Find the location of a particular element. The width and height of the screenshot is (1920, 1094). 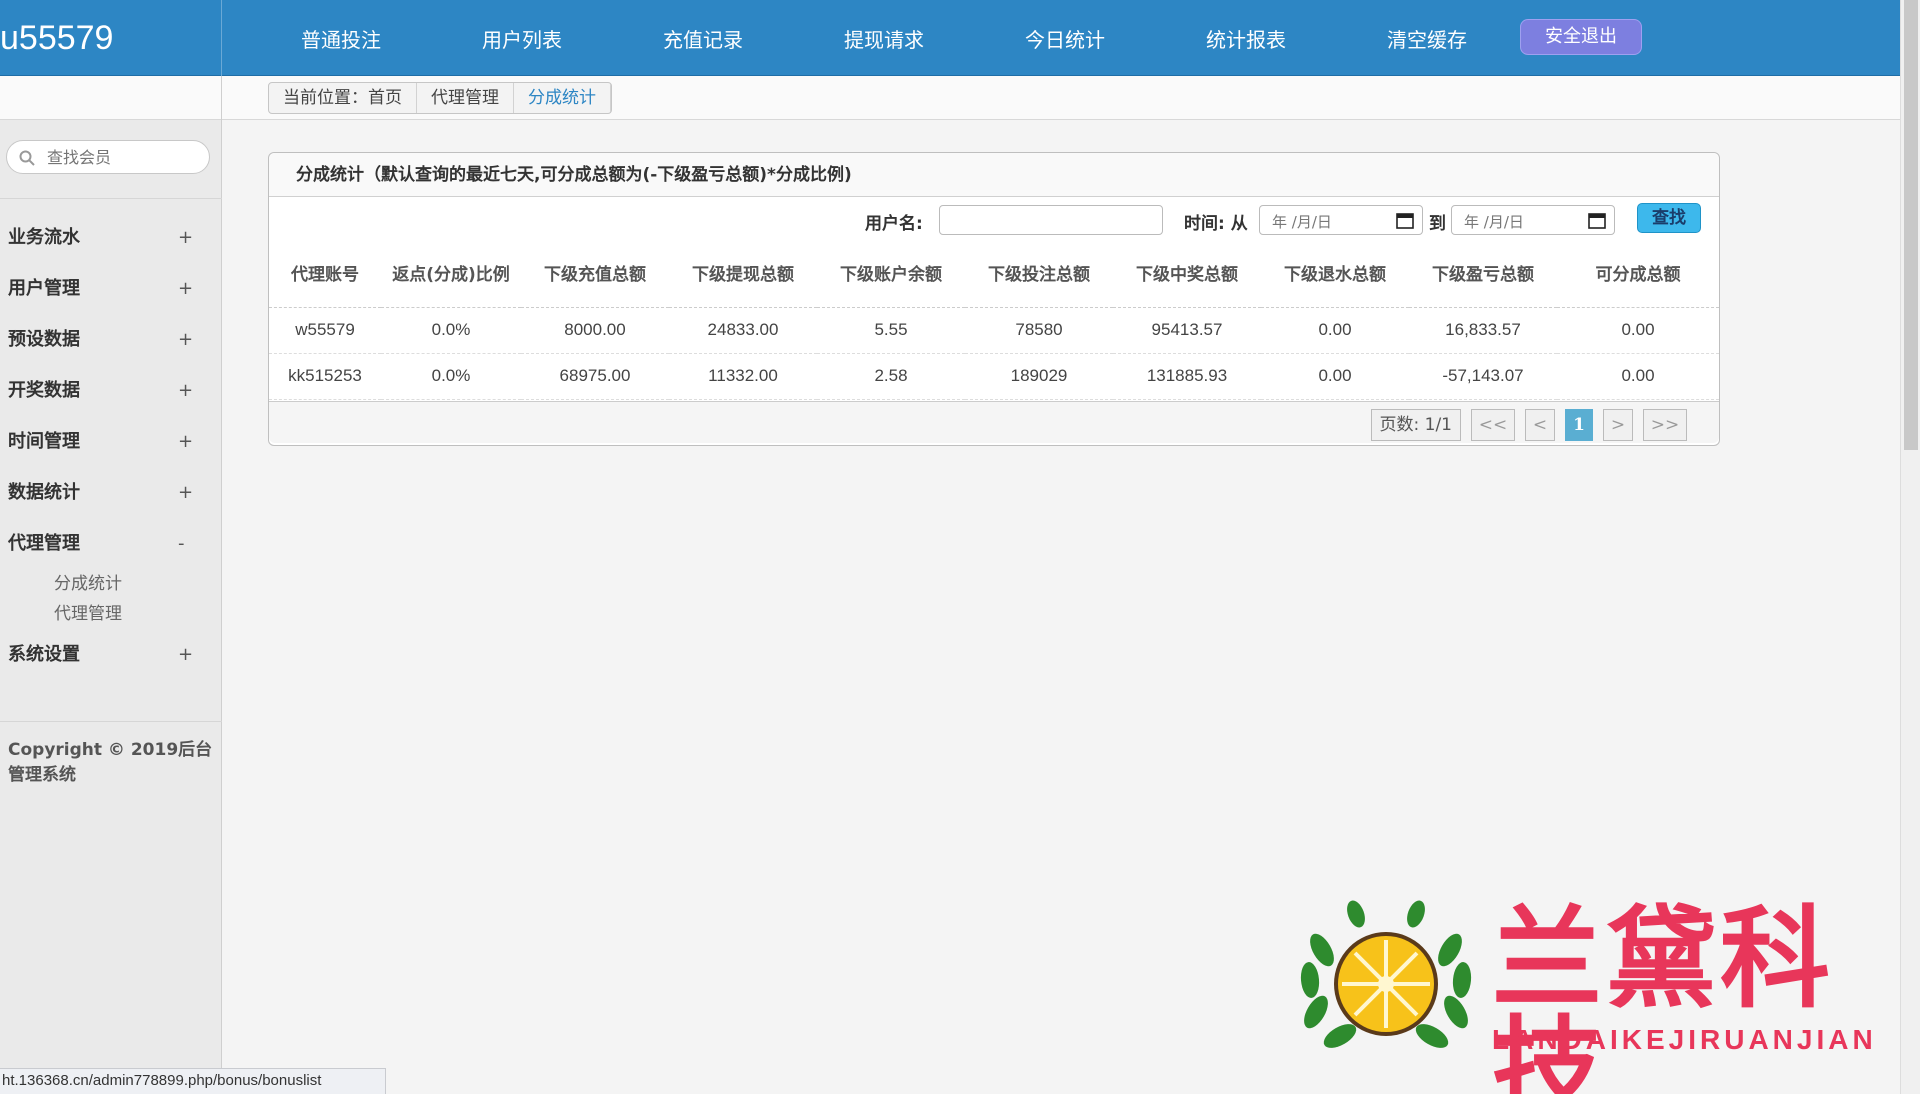

sidebar-item-label: 业务流水 is located at coordinates (44, 237).